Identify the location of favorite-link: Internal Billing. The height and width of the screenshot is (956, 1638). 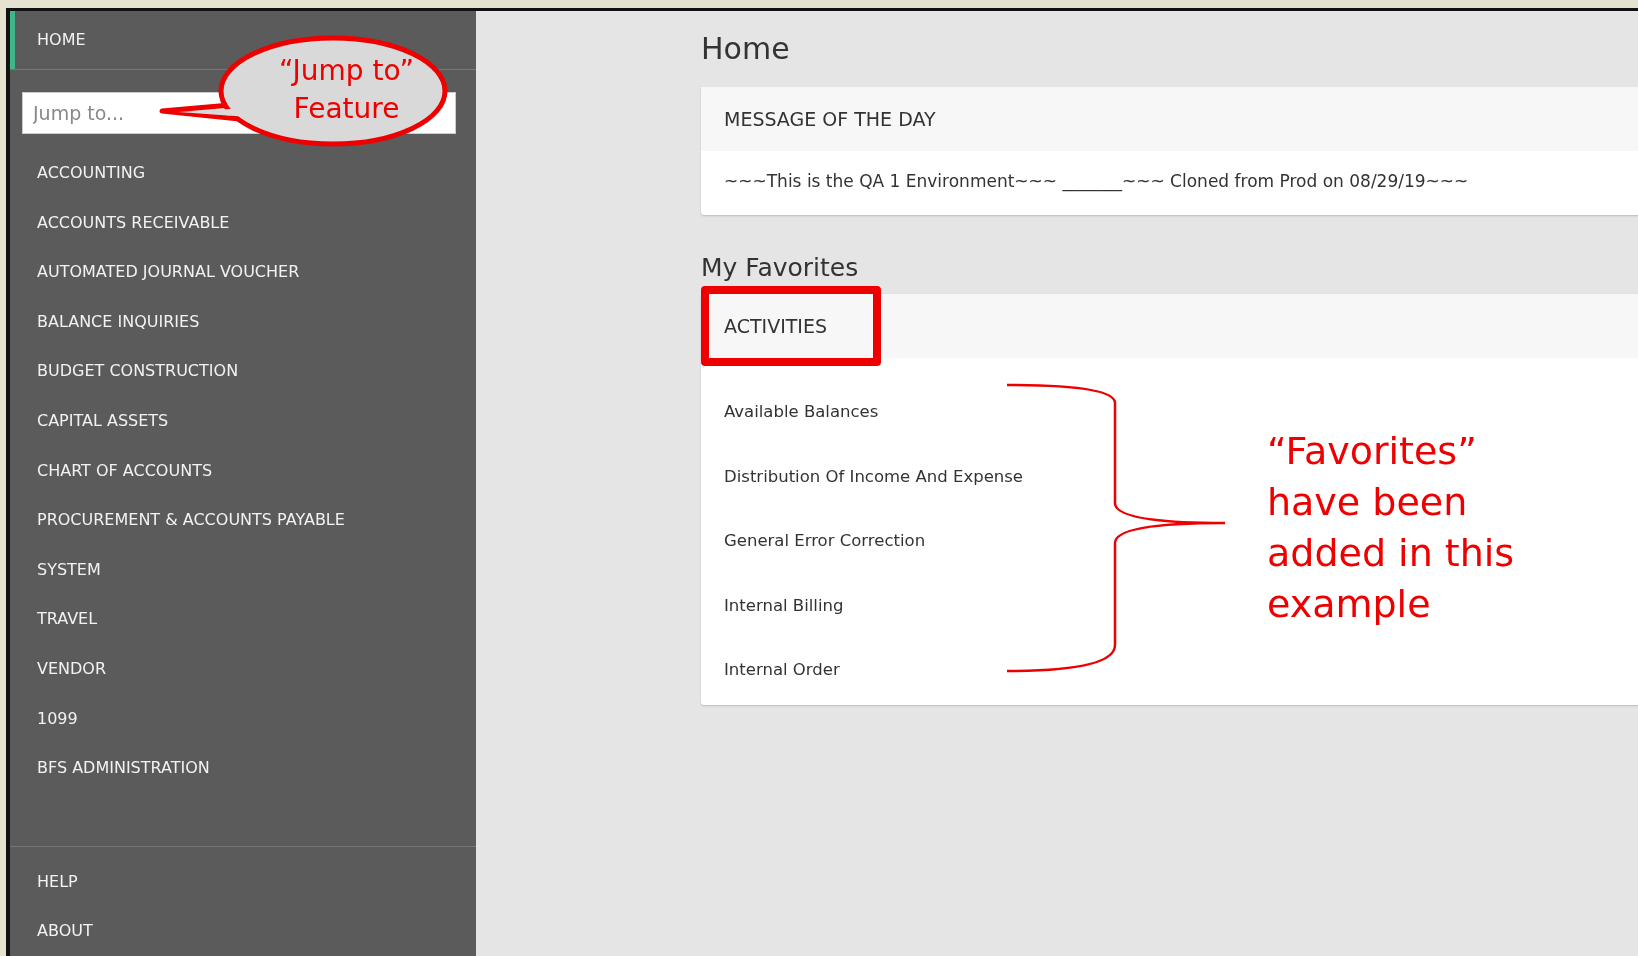
(784, 605).